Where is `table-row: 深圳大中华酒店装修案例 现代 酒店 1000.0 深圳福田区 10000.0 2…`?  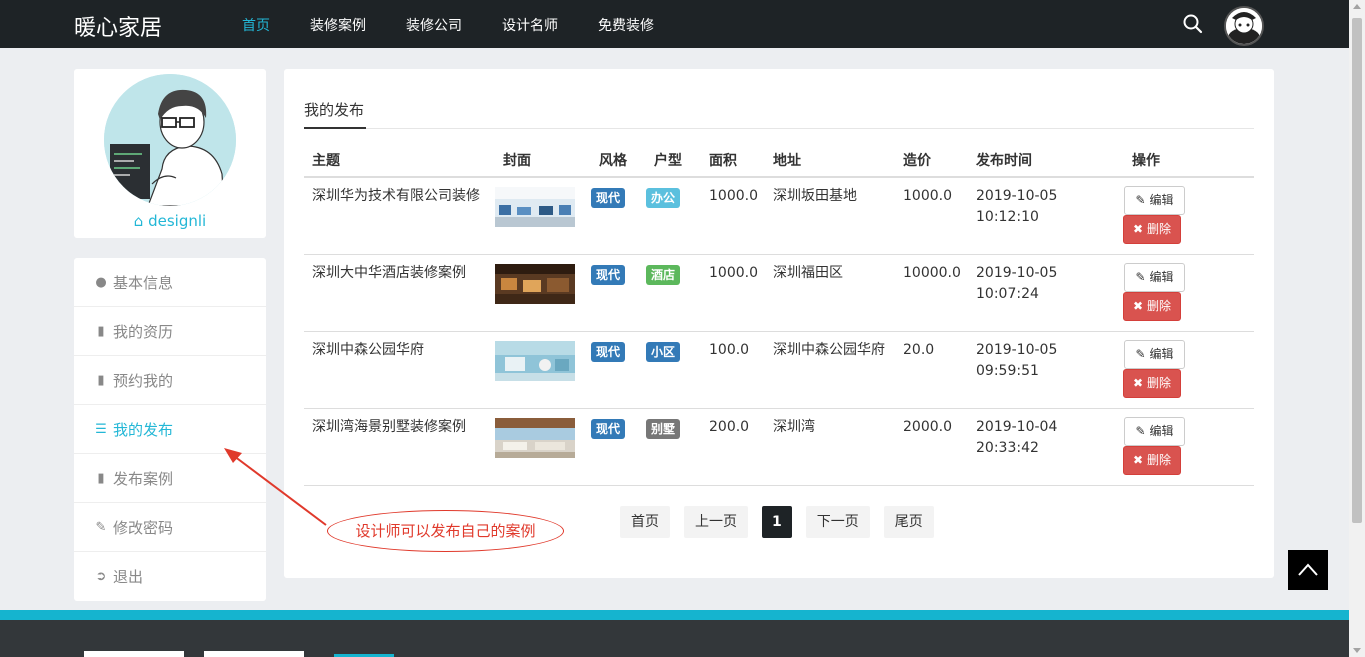 table-row: 深圳大中华酒店装修案例 现代 酒店 1000.0 深圳福田区 10000.0 2… is located at coordinates (779, 293).